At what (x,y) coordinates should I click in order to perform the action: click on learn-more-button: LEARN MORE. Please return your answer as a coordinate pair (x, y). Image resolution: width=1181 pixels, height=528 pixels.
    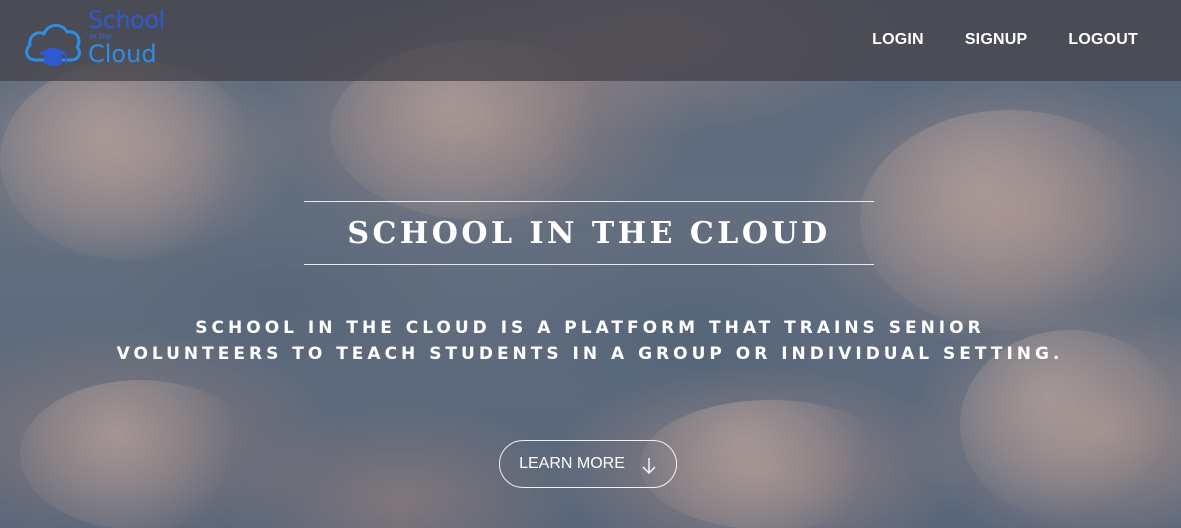
    Looking at the image, I should click on (588, 464).